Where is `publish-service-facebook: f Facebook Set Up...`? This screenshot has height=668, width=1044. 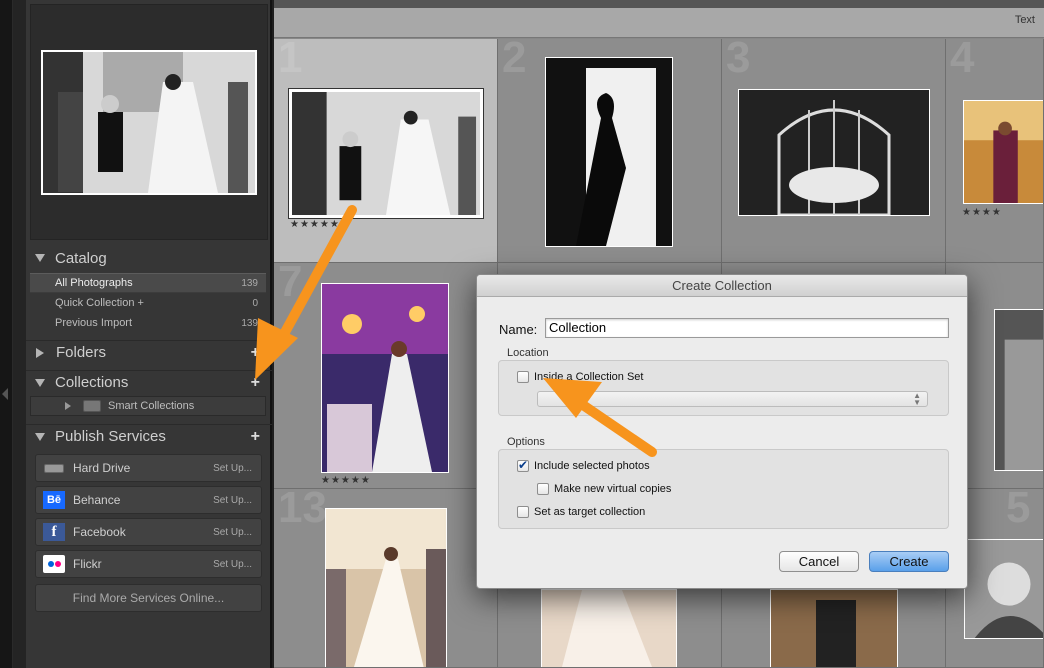 publish-service-facebook: f Facebook Set Up... is located at coordinates (148, 532).